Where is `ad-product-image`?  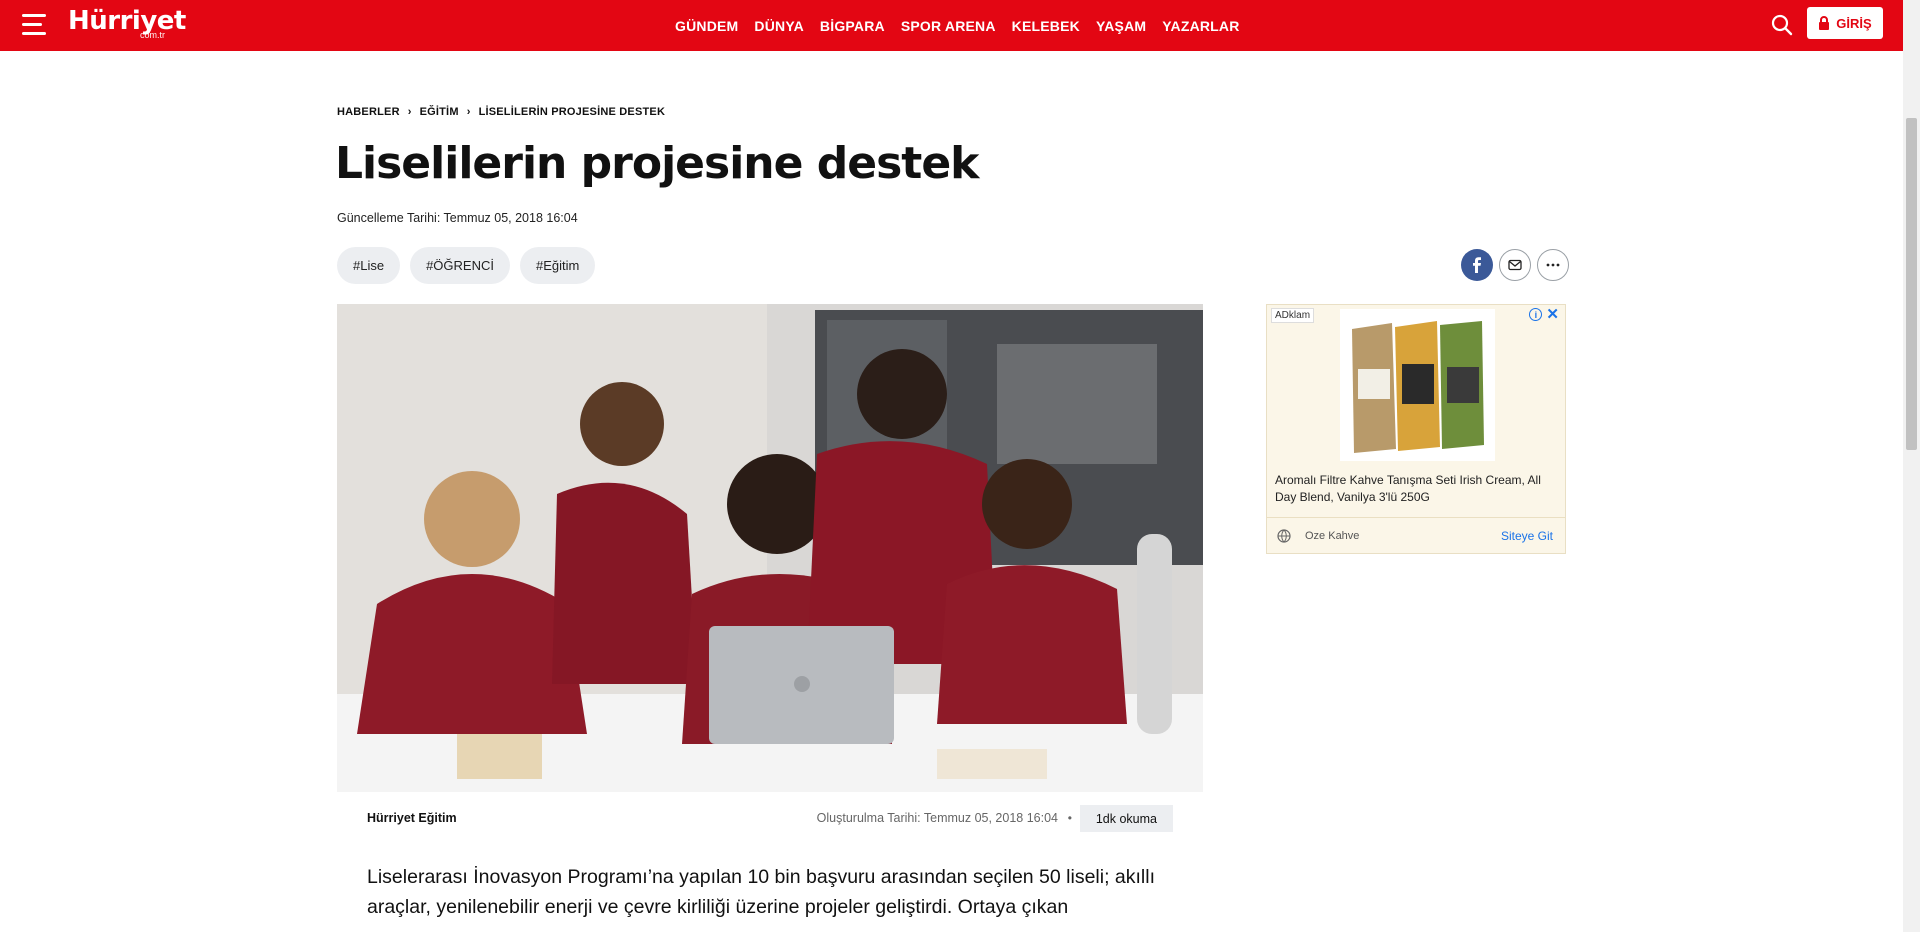 ad-product-image is located at coordinates (1417, 385).